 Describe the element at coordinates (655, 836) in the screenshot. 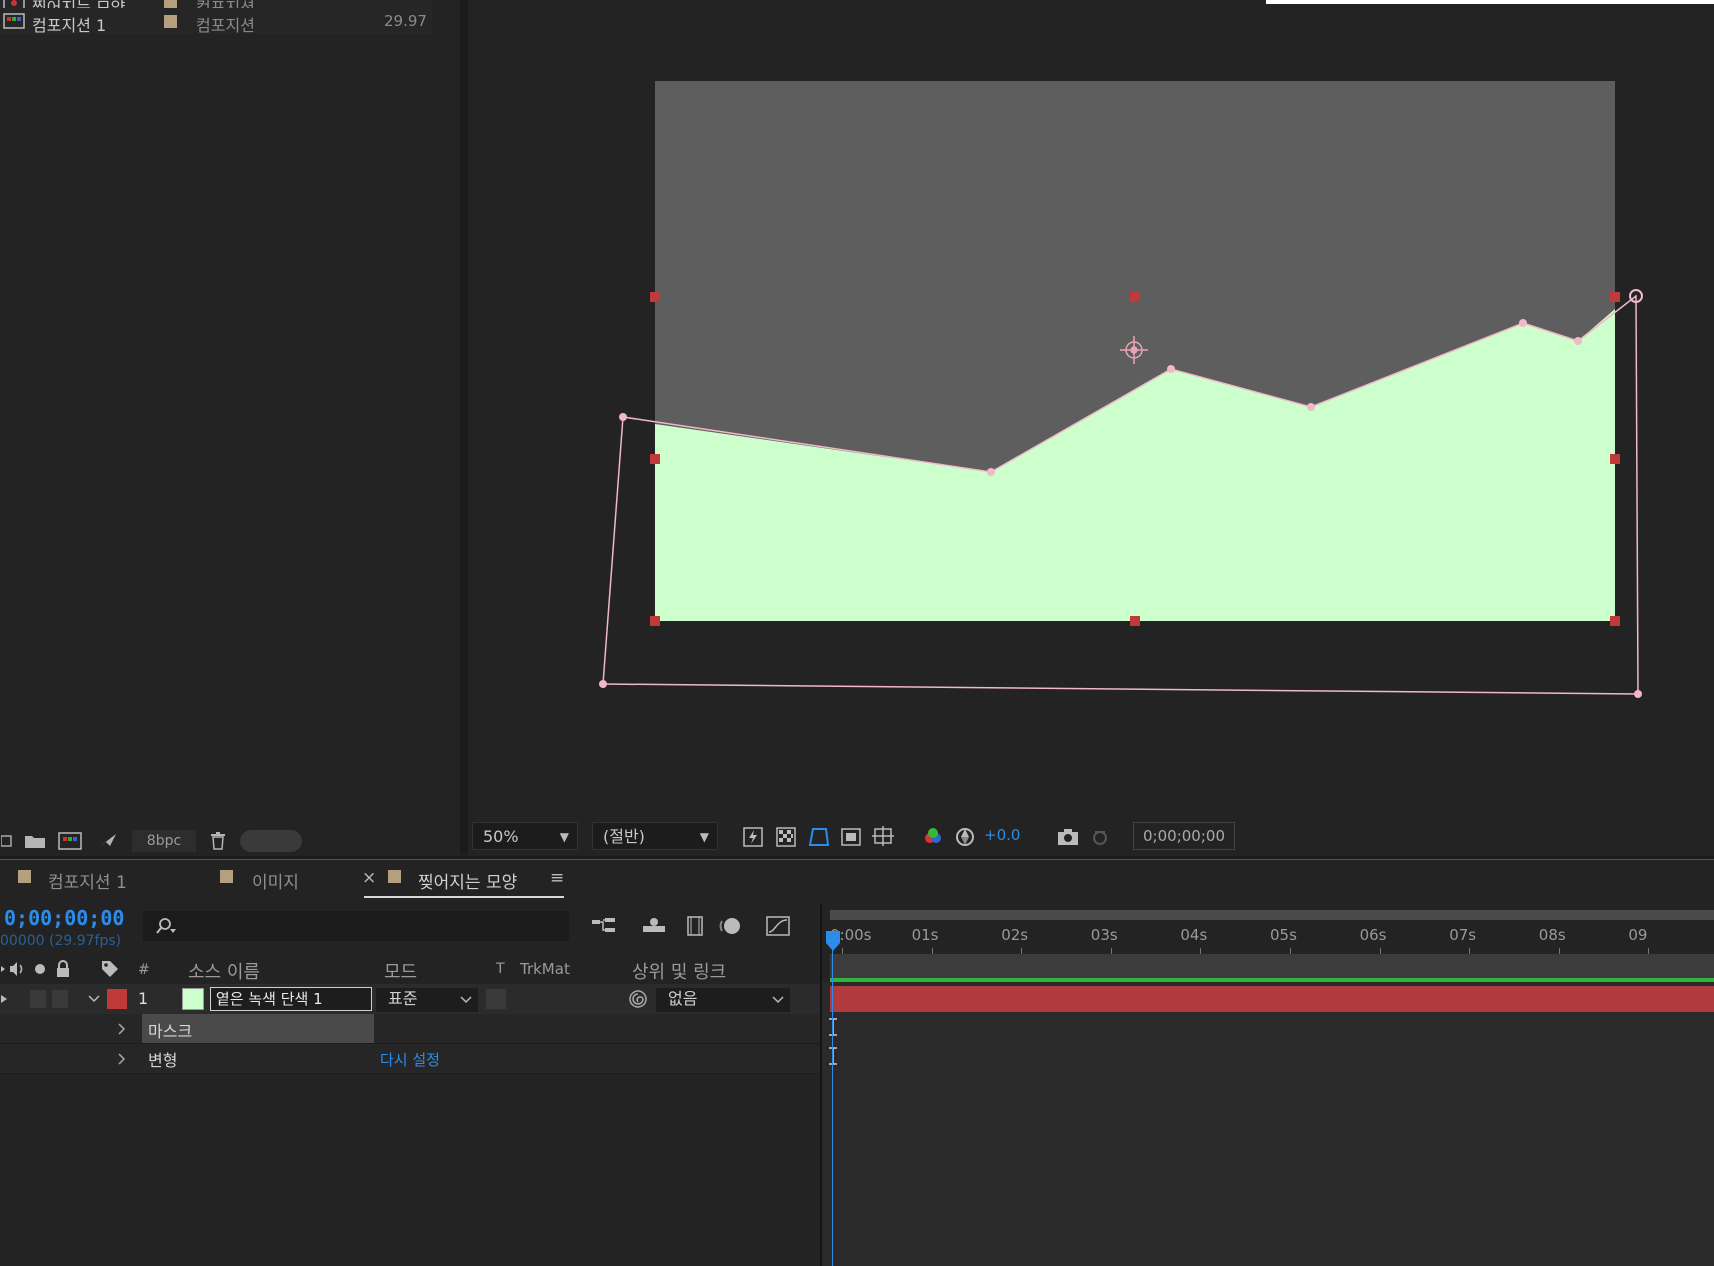

I see `resolution-dropdown: (절반) ▼` at that location.